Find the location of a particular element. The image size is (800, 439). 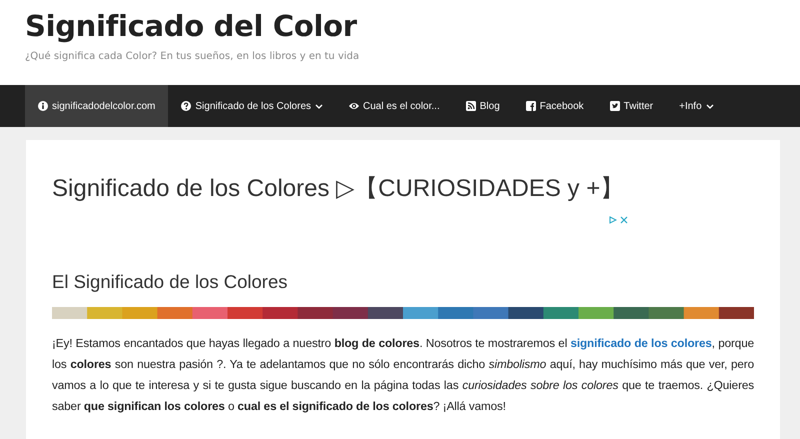

section-heading: El Significado de los Colores is located at coordinates (170, 282).